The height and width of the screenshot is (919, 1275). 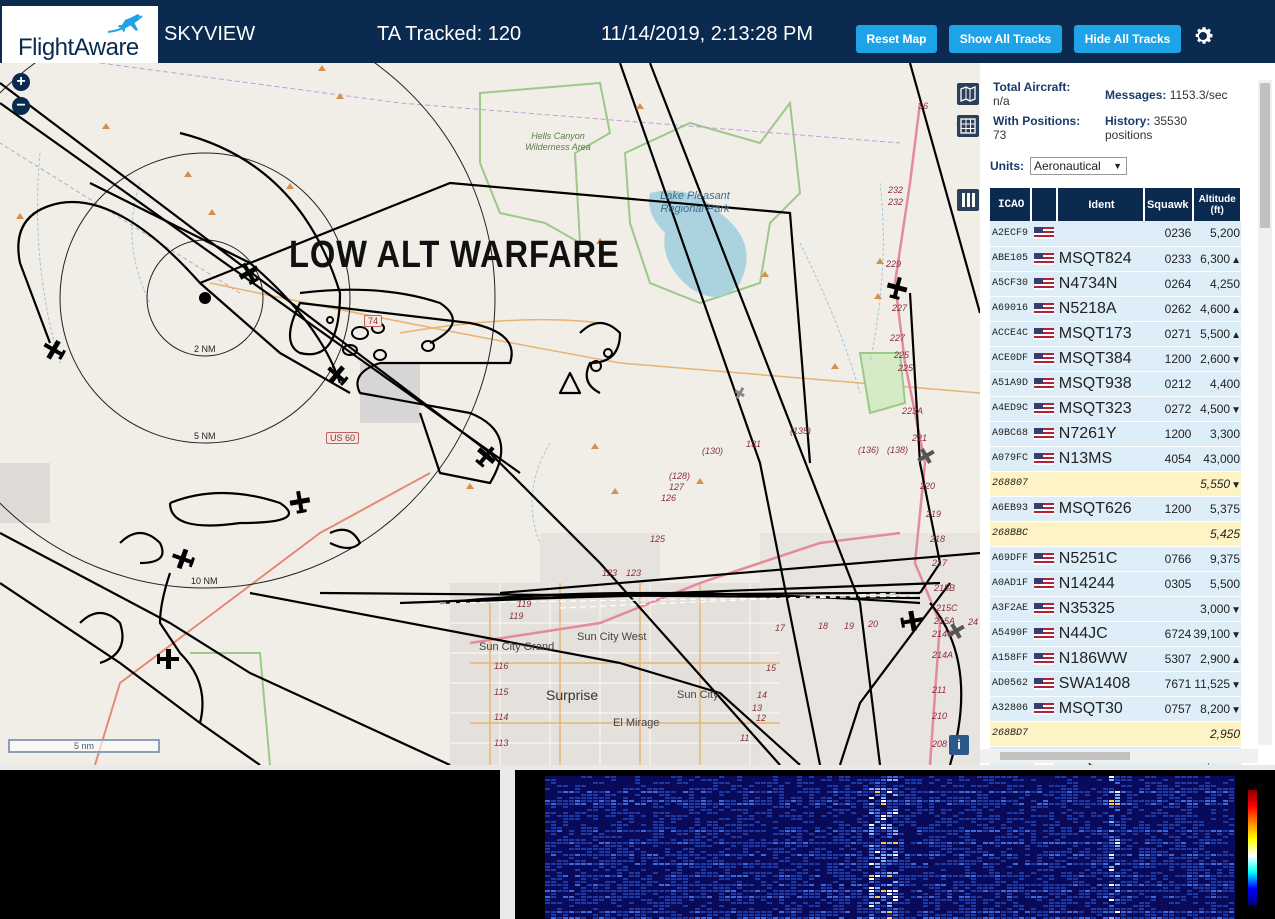 What do you see at coordinates (250, 844) in the screenshot?
I see `bottom-left-pane` at bounding box center [250, 844].